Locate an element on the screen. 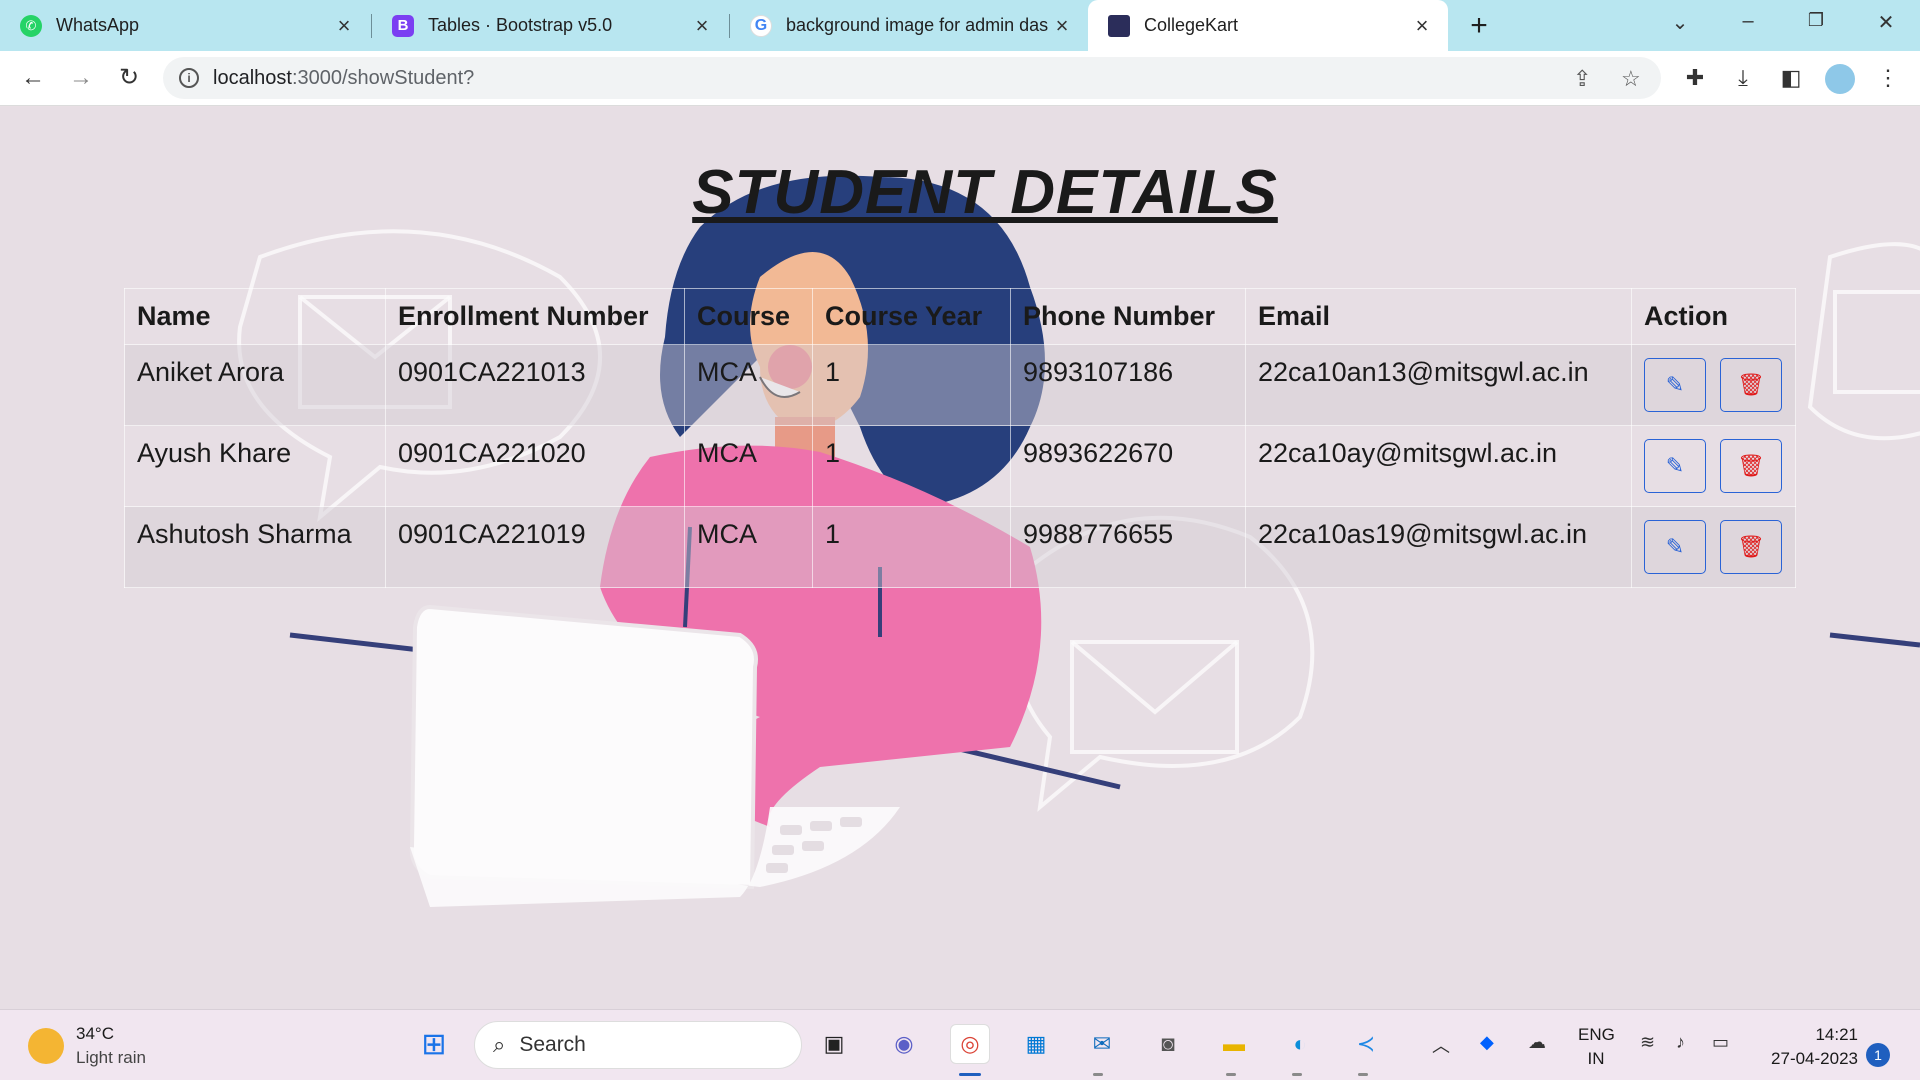 This screenshot has height=1080, width=1920. cell-email: 22ca10an13@mitsgwl.ac.in is located at coordinates (1438, 385).